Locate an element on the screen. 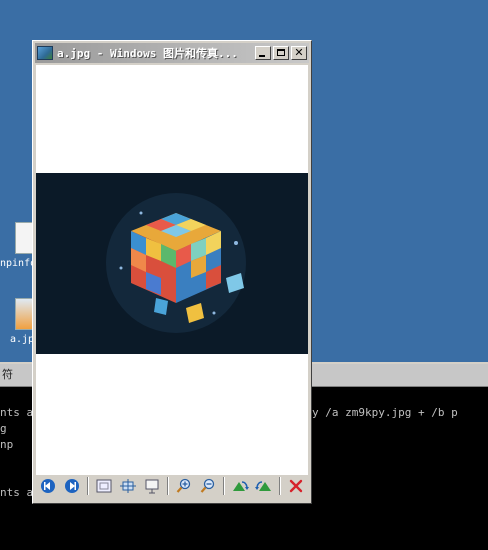  slideshow-icon is located at coordinates (152, 486).